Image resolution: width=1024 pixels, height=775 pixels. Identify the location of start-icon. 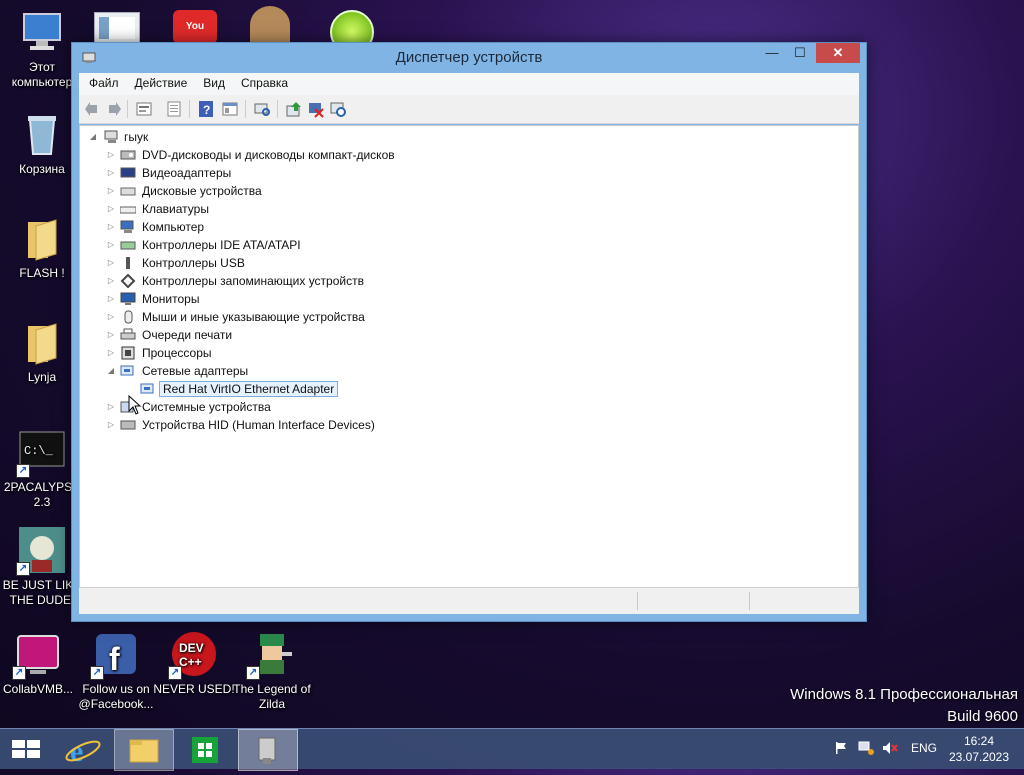
(26, 749).